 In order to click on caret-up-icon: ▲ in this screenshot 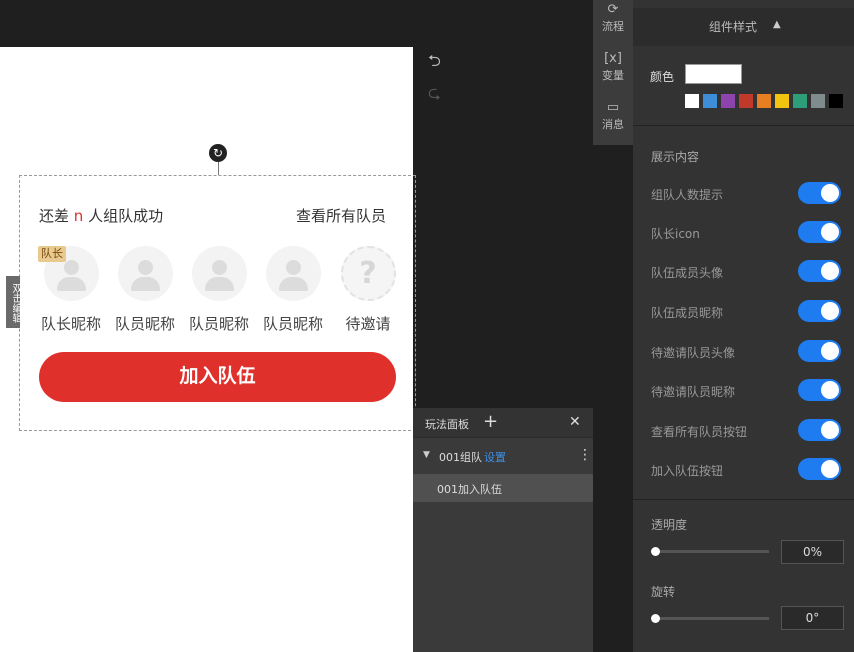, I will do `click(777, 24)`.